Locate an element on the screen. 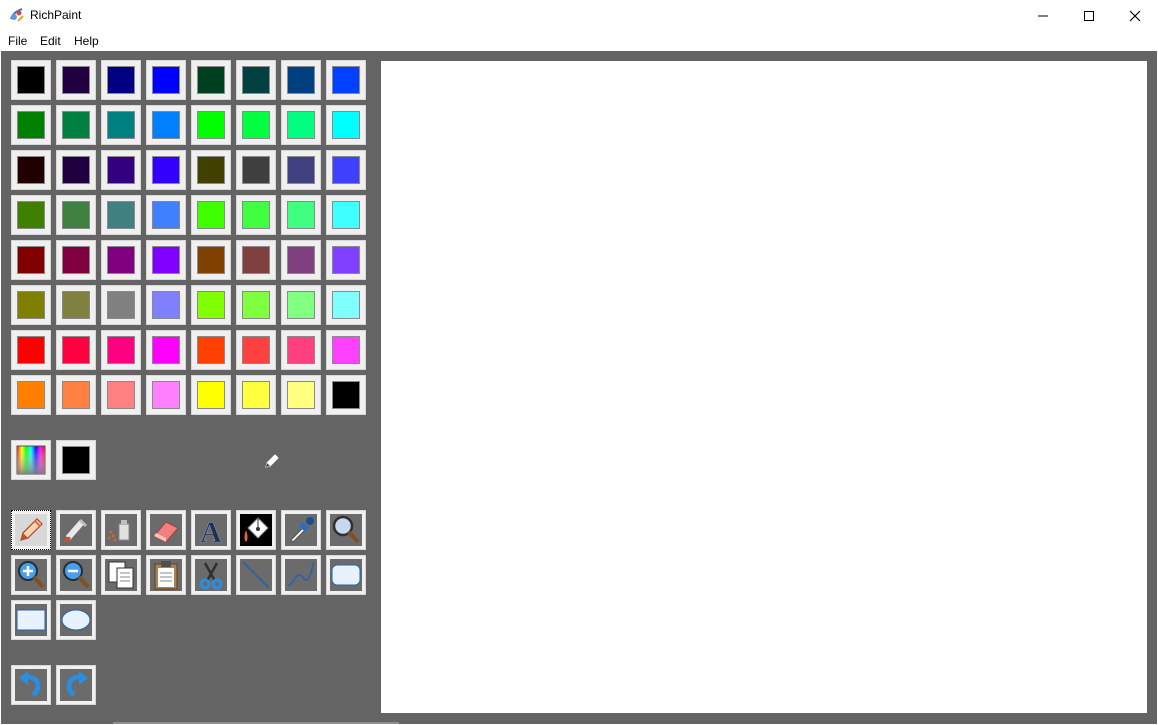 This screenshot has width=1158, height=725. zoom-in-icon is located at coordinates (31, 575).